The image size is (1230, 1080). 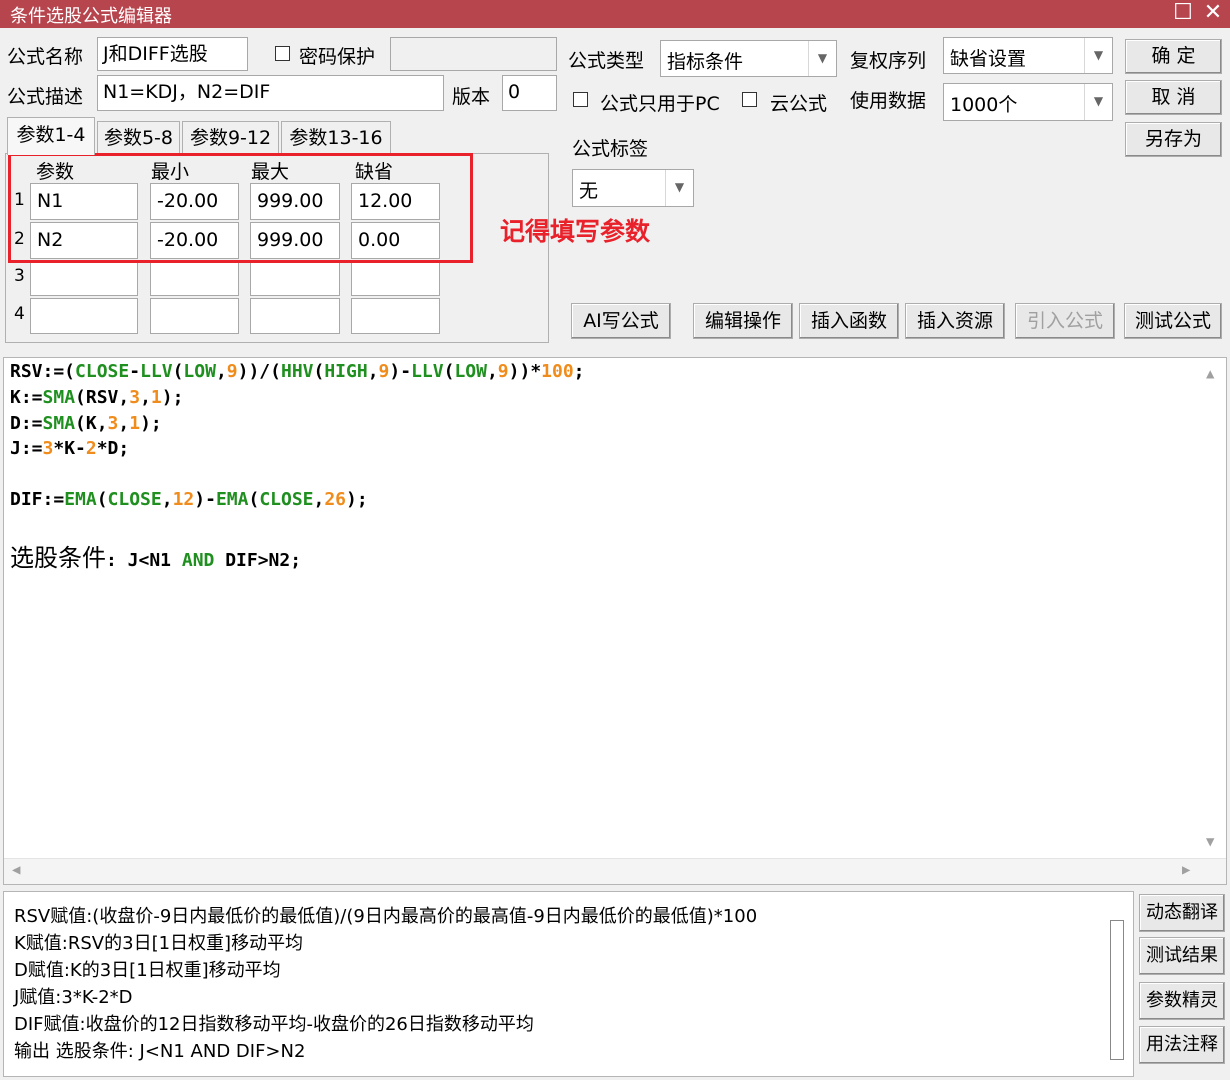 I want to click on formula-desc-input: N1=KDJ，N2=DIF, so click(x=270, y=93).